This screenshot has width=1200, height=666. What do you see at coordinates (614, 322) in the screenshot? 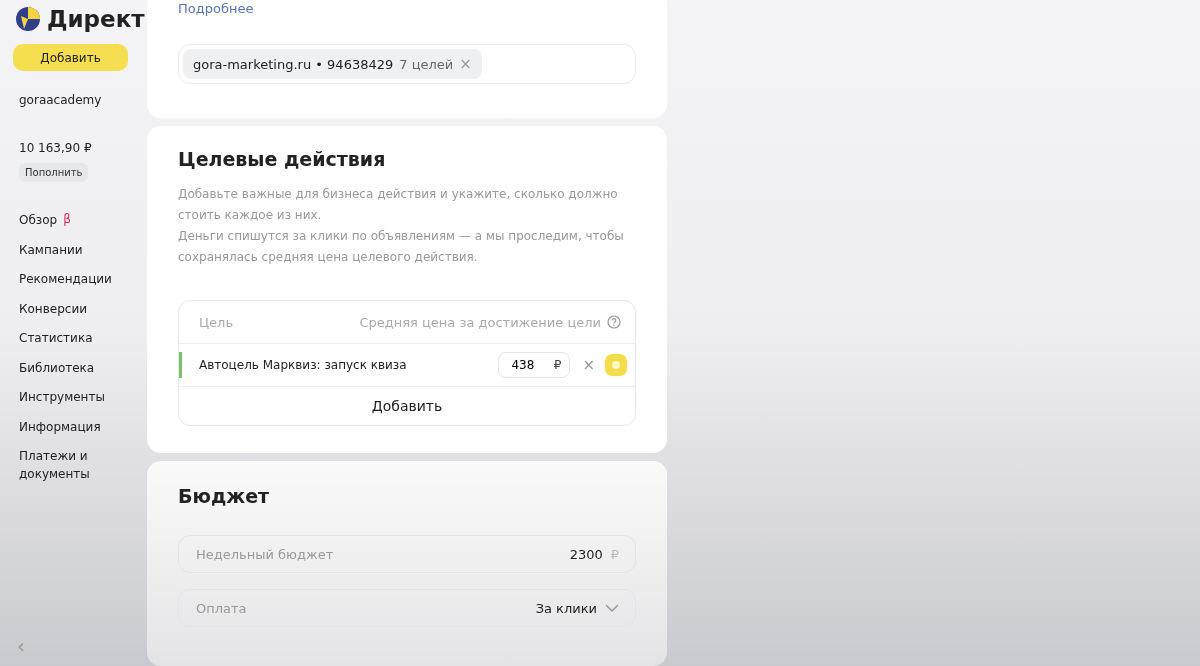
I see `help-icon` at bounding box center [614, 322].